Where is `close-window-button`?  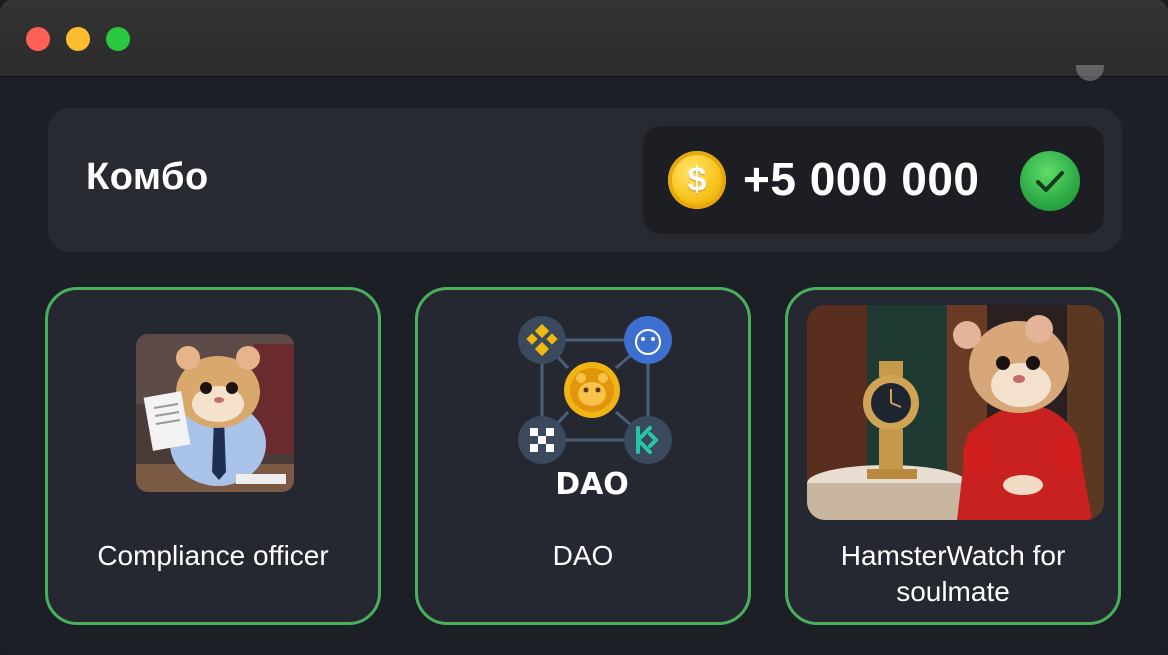
close-window-button is located at coordinates (38, 39).